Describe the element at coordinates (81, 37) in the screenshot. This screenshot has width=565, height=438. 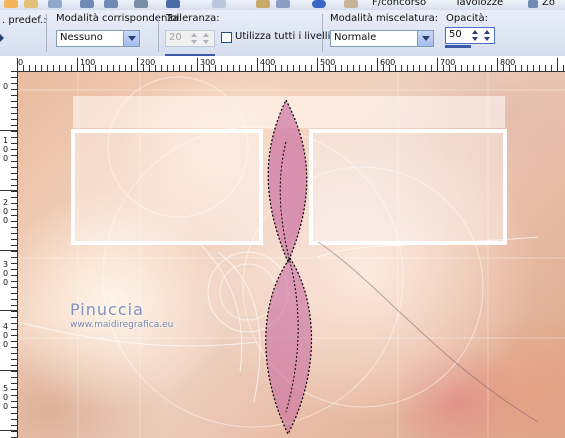
I see `match-mode-value: Nessuno` at that location.